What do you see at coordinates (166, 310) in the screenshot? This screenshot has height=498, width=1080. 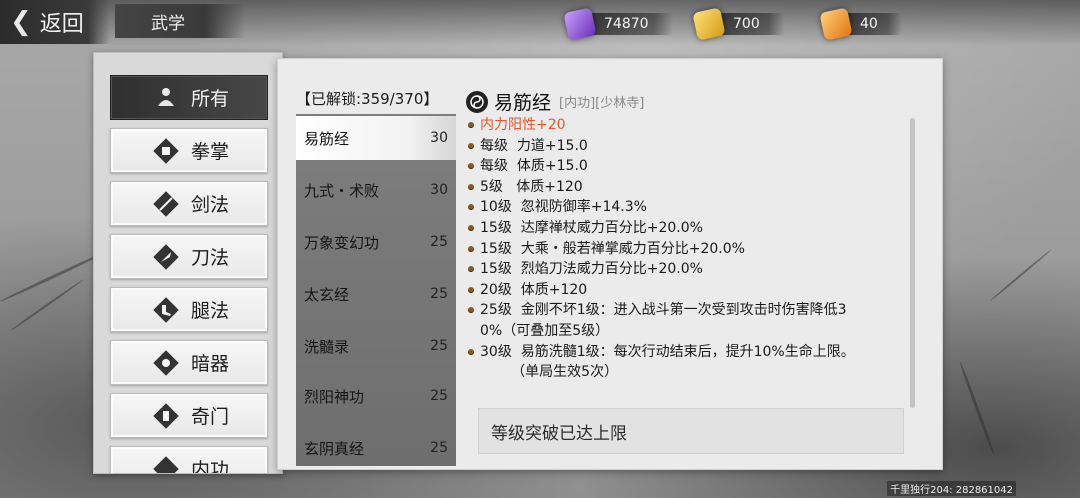 I see `kick-icon` at bounding box center [166, 310].